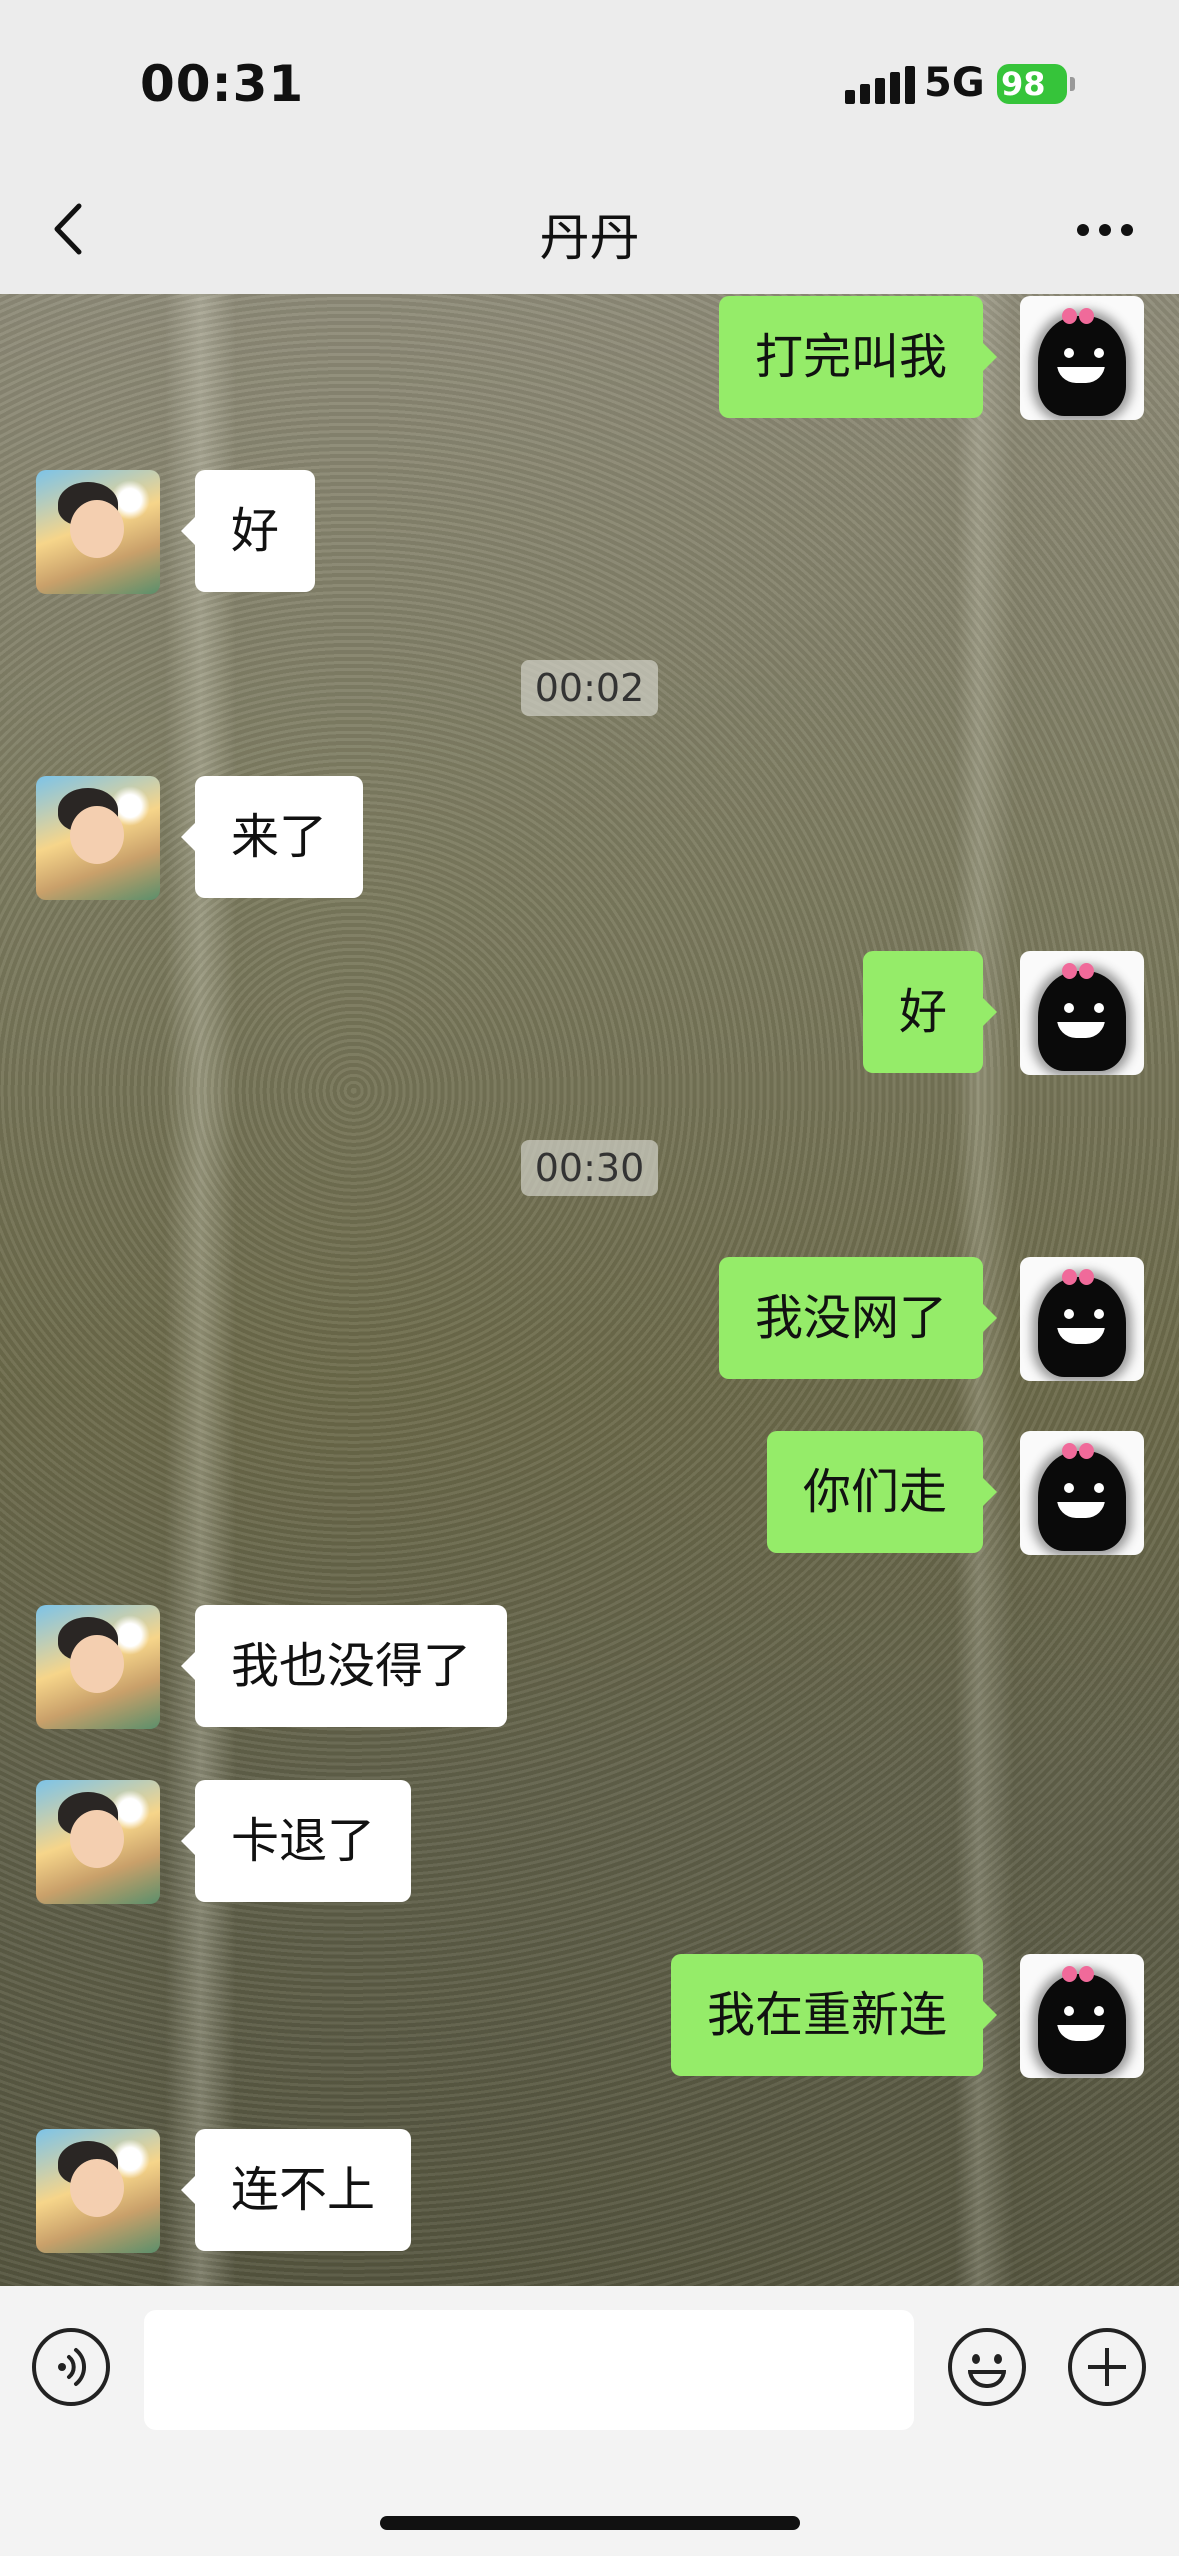 The width and height of the screenshot is (1179, 2556). Describe the element at coordinates (589, 1168) in the screenshot. I see `message-timestamp: 00:30` at that location.